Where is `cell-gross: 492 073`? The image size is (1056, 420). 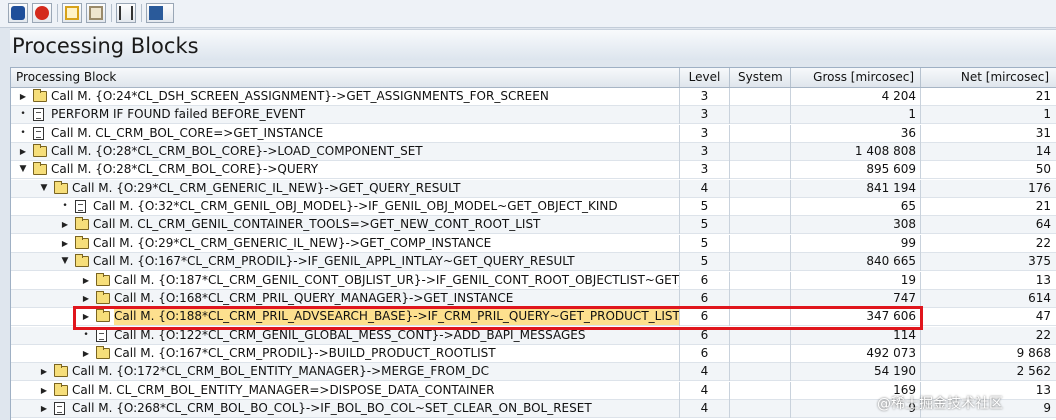 cell-gross: 492 073 is located at coordinates (856, 353).